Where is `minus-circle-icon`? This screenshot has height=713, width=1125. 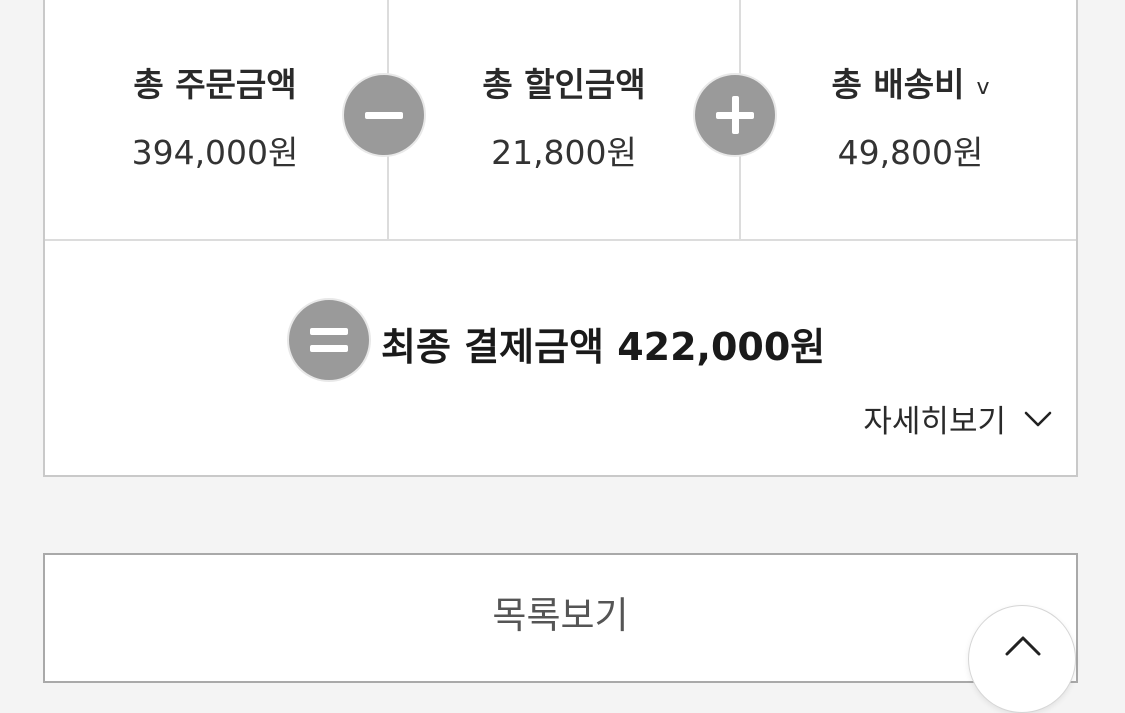
minus-circle-icon is located at coordinates (384, 115).